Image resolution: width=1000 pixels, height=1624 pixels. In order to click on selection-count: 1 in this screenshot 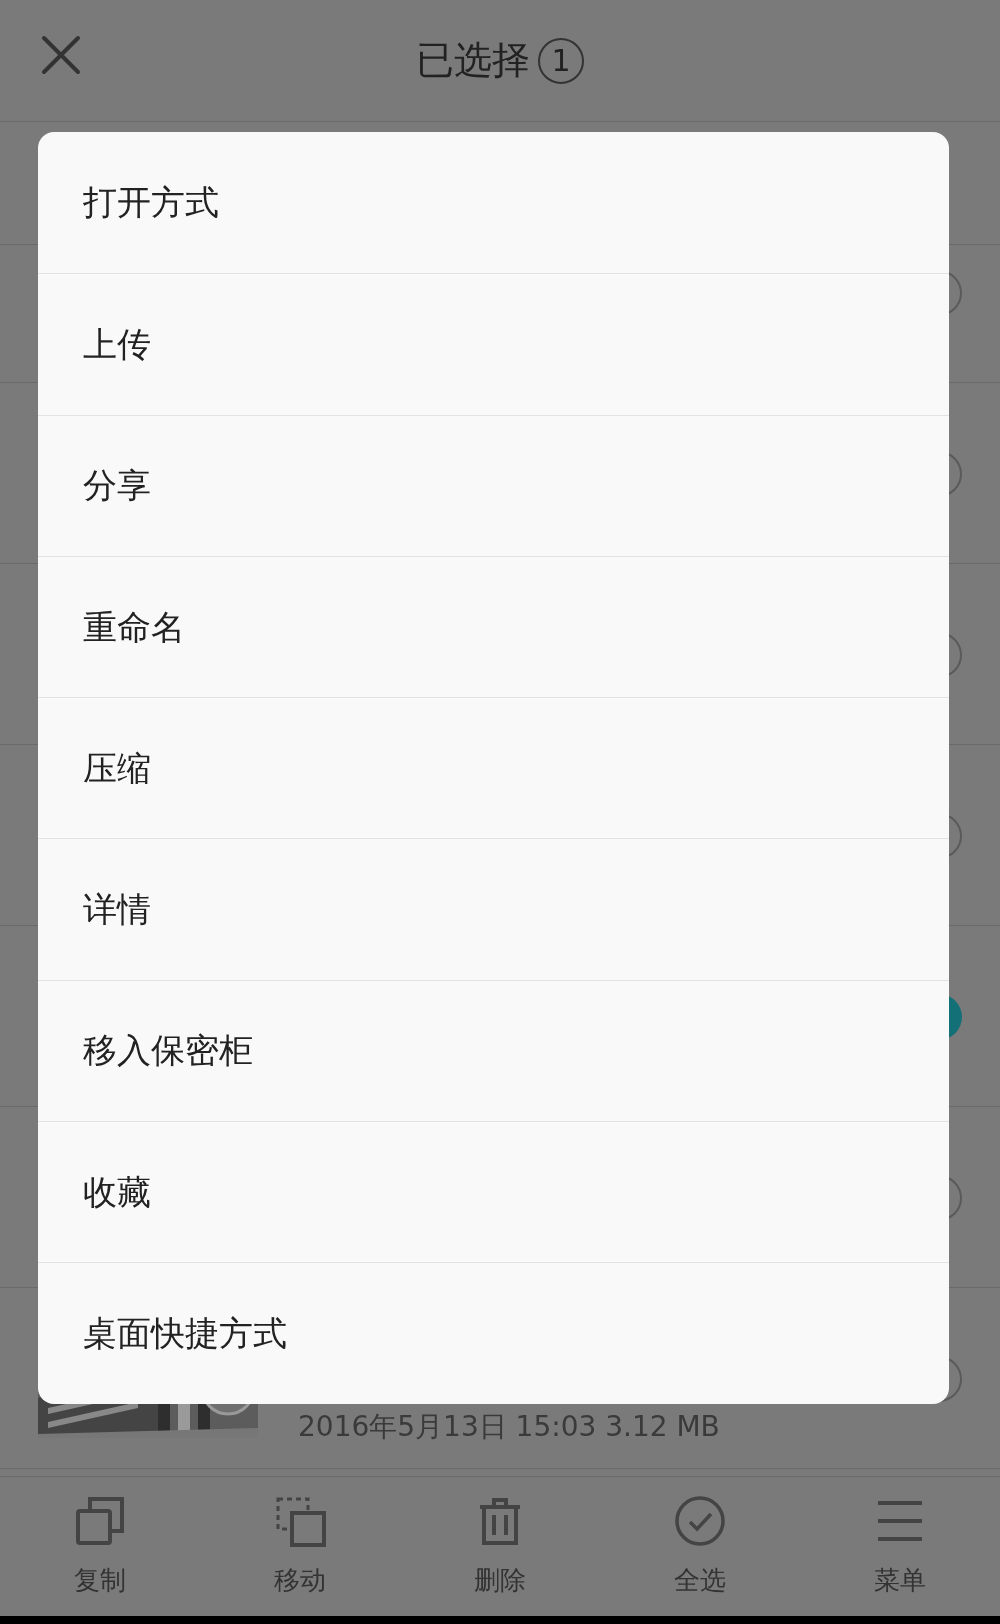, I will do `click(561, 60)`.